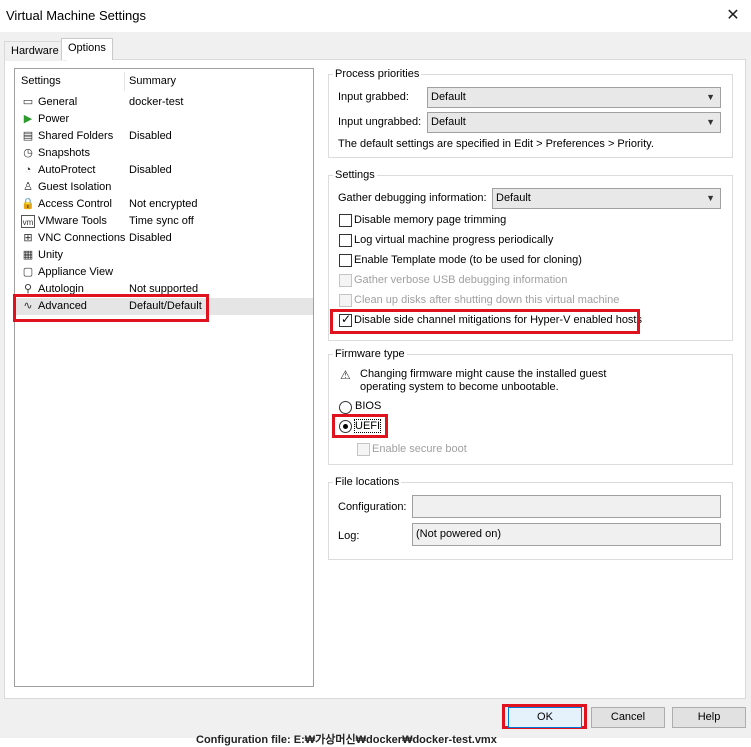  Describe the element at coordinates (28, 170) in the screenshot. I see `autoprotect-icon: ◔` at that location.